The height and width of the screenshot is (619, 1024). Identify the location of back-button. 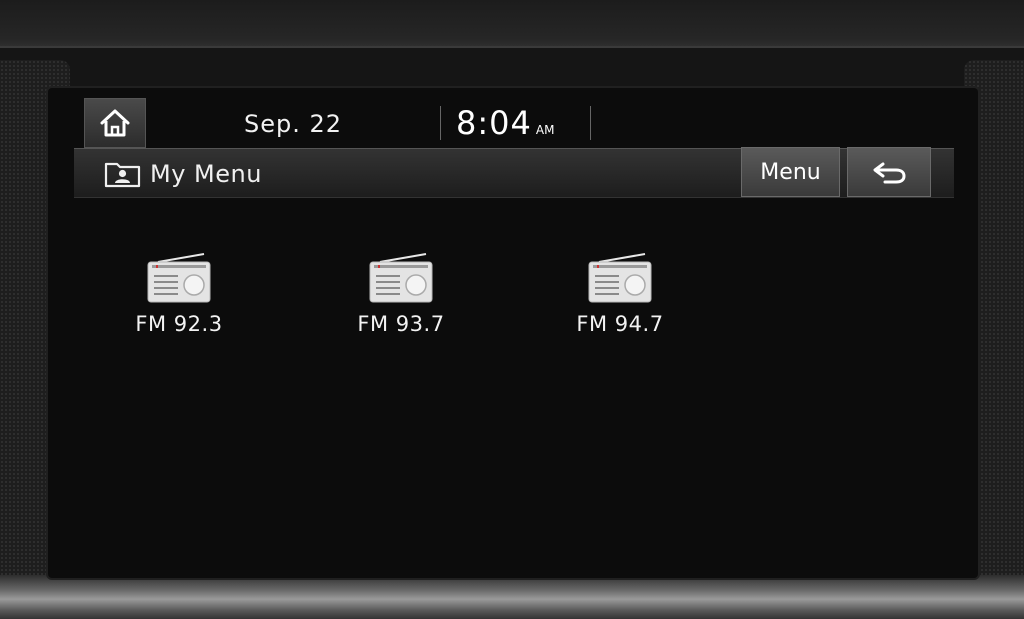
(889, 172).